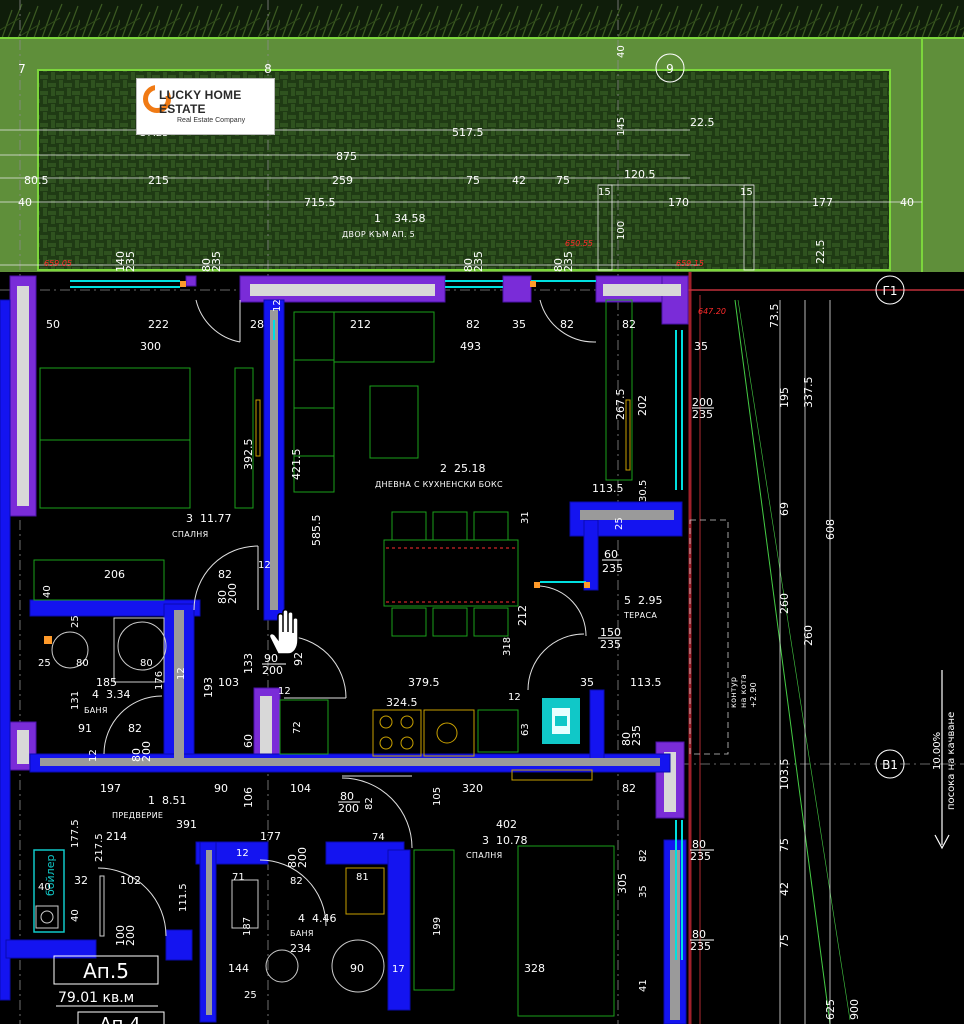  What do you see at coordinates (937, 751) in the screenshot?
I see `svg-text: 10.00%` at bounding box center [937, 751].